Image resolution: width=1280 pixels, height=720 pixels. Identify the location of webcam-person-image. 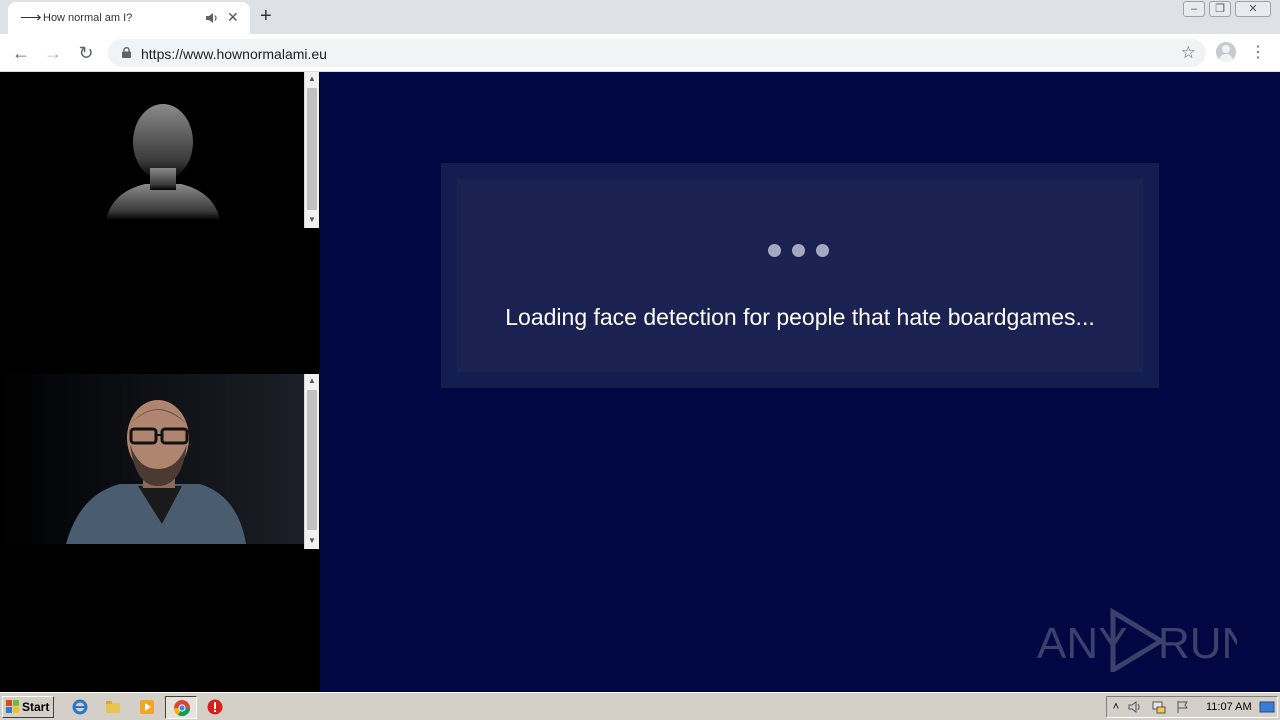
(152, 459).